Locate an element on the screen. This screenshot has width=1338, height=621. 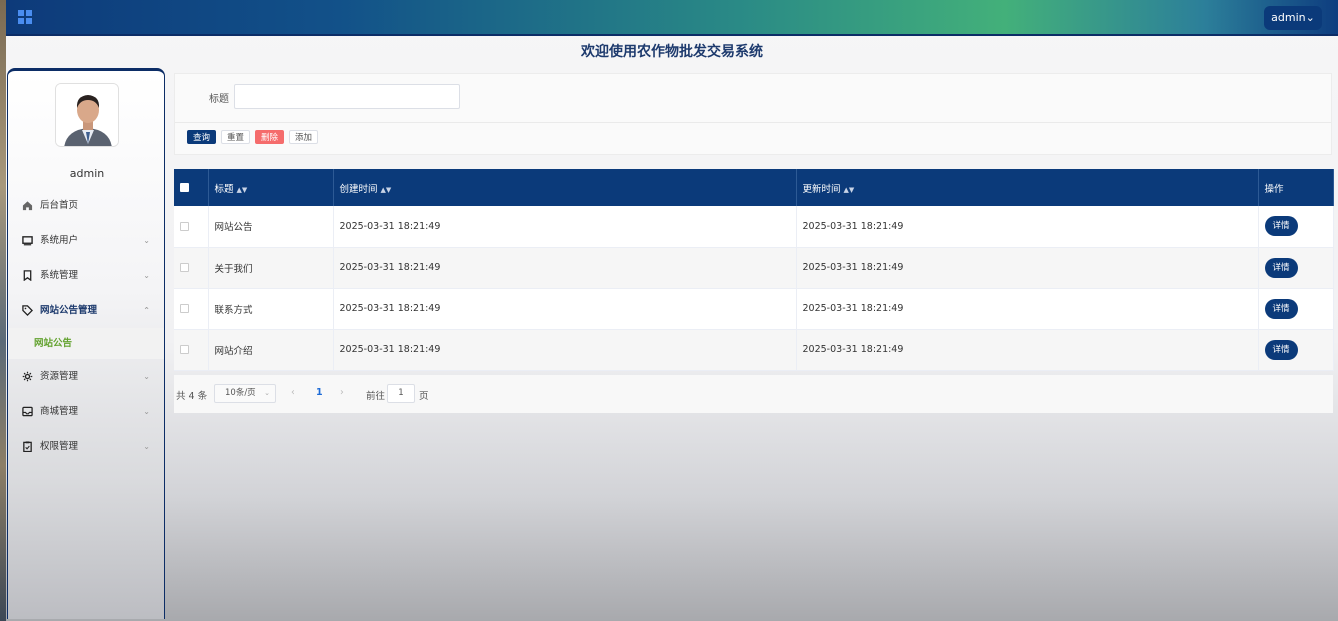
select-all-cell is located at coordinates (191, 187).